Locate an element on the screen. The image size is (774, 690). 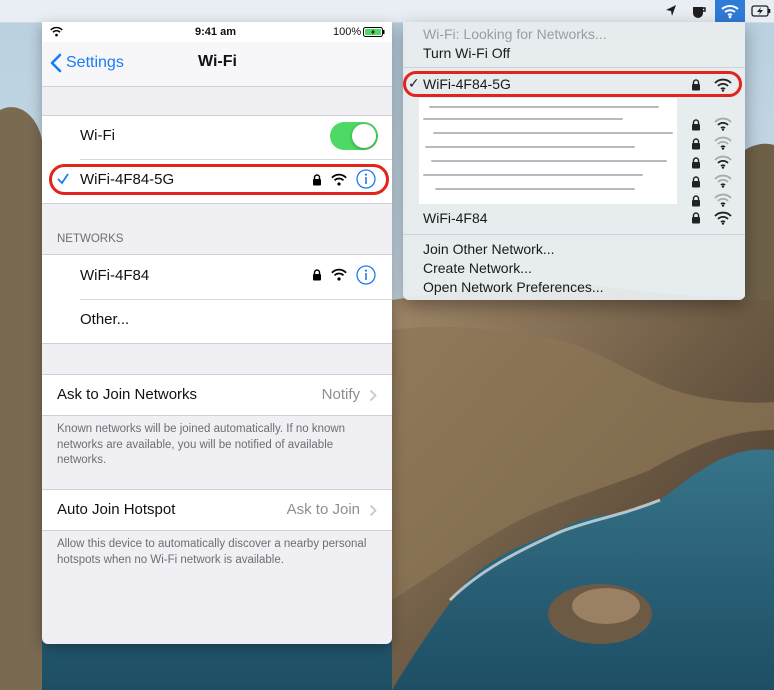
page-title: Wi-Fi is located at coordinates (217, 61).